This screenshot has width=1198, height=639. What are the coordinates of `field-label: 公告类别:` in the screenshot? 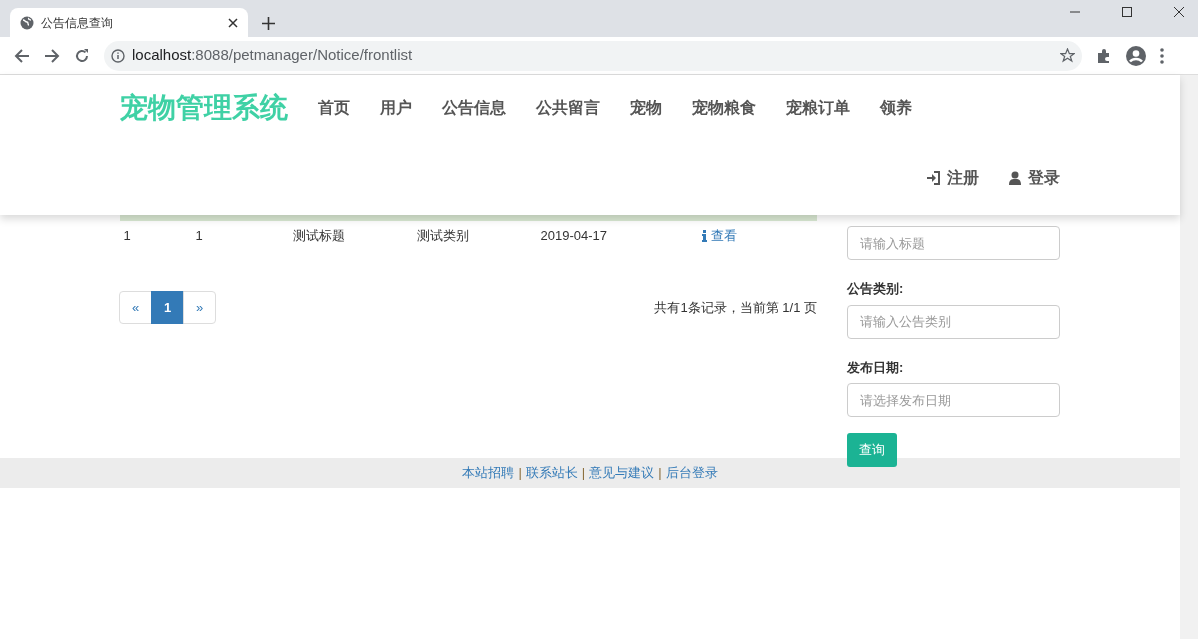 It's located at (876, 289).